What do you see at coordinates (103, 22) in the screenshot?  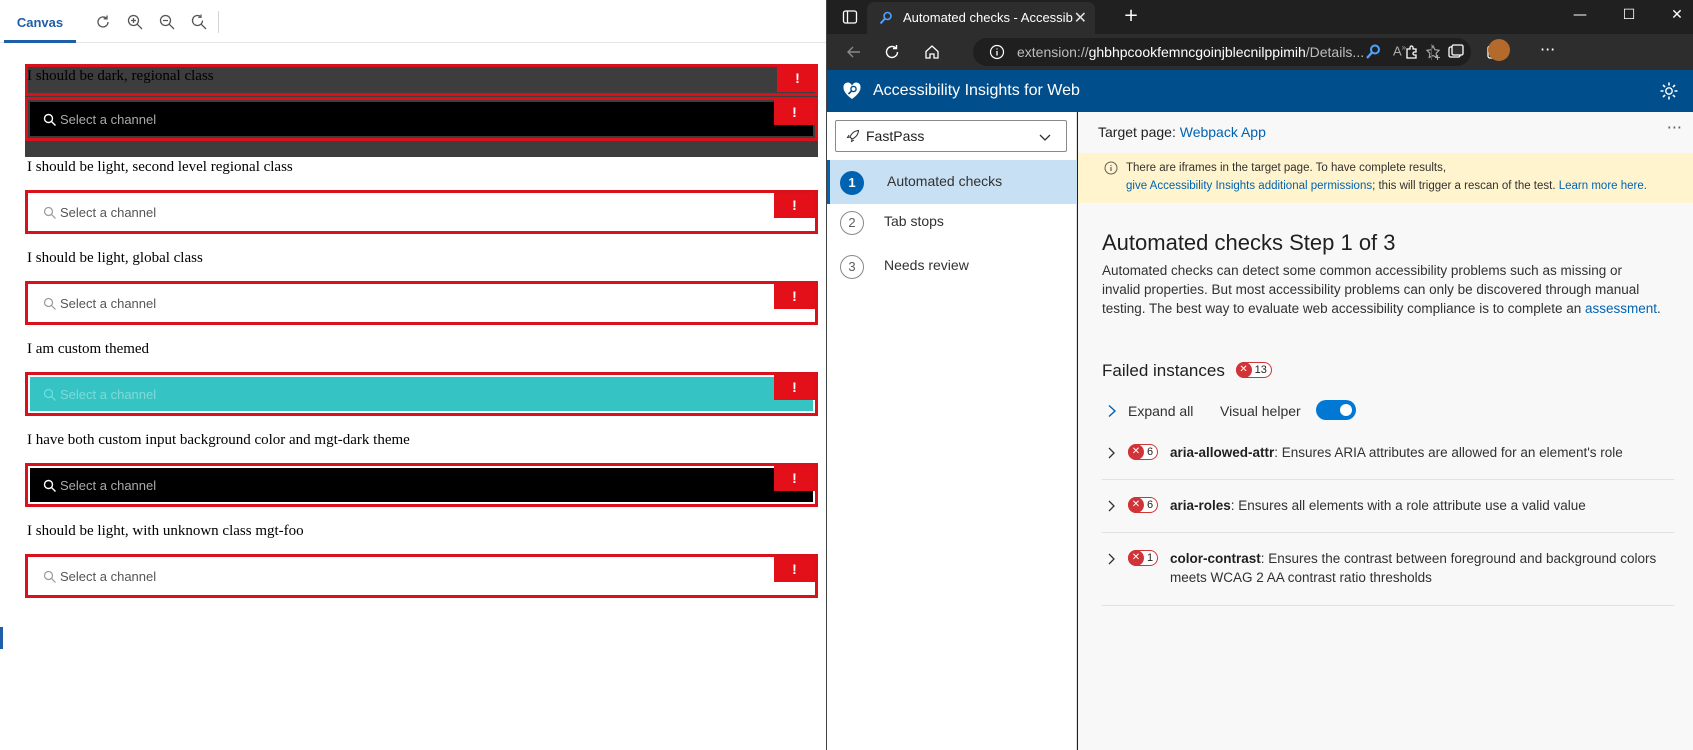 I see `refresh-icon` at bounding box center [103, 22].